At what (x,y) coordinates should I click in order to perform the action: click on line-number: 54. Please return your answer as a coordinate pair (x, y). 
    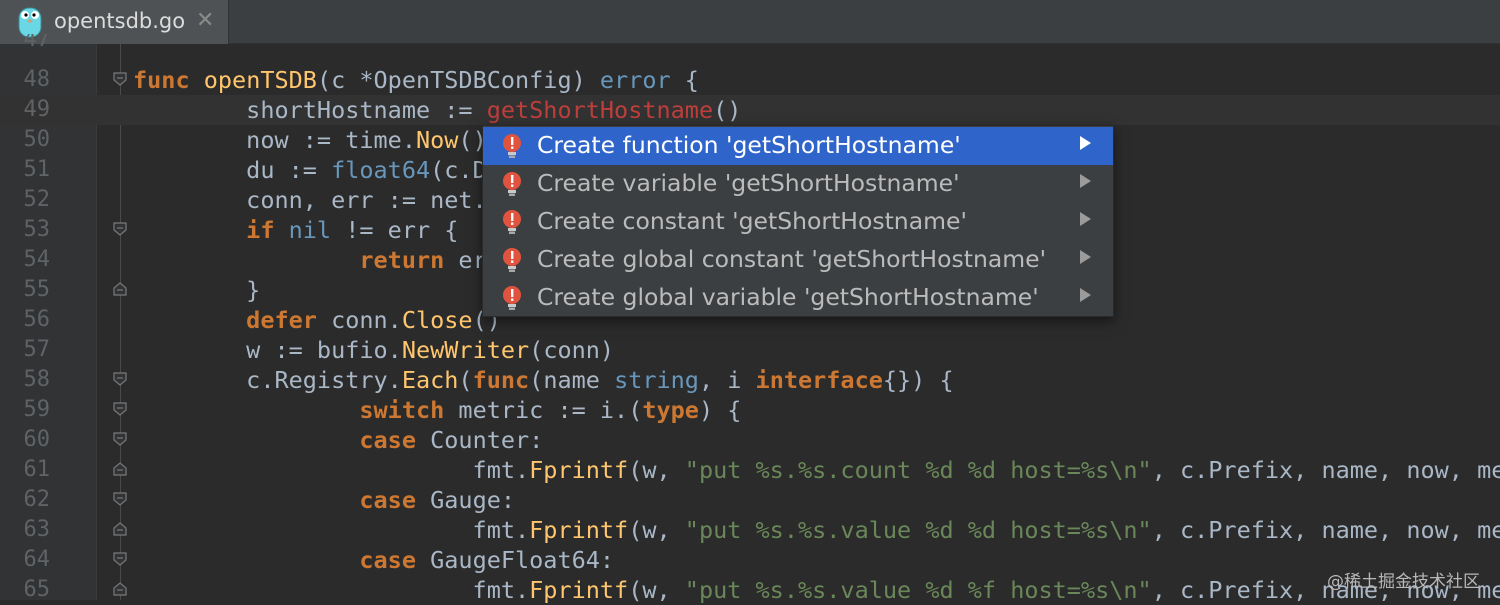
    Looking at the image, I should click on (37, 259).